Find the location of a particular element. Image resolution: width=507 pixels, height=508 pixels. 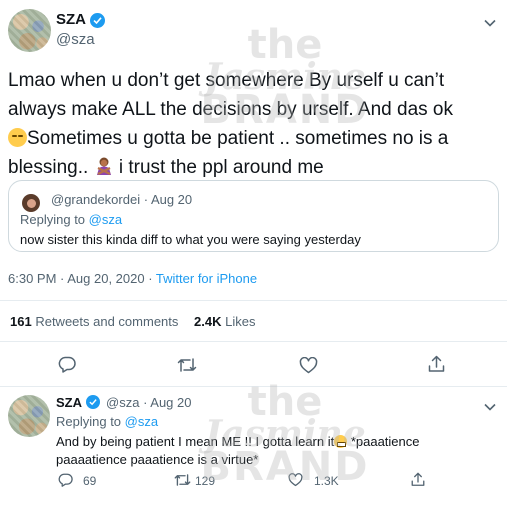

grimacing-face-icon is located at coordinates (341, 441).